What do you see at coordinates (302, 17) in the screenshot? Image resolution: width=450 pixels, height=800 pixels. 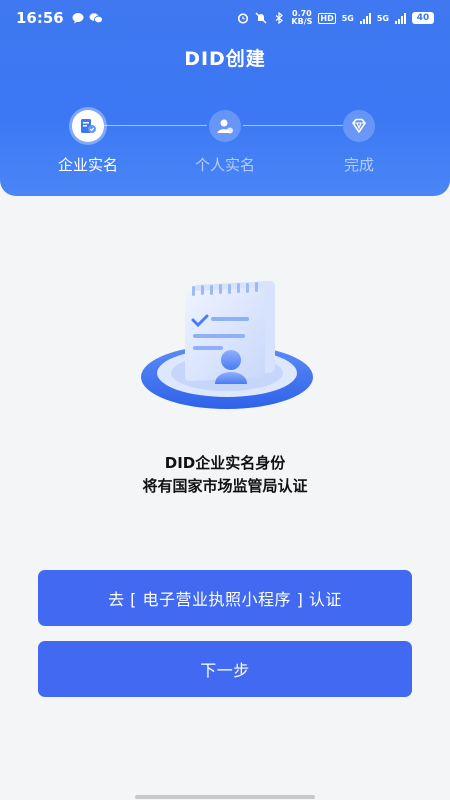 I see `net-speed: 0.70 KB/S` at bounding box center [302, 17].